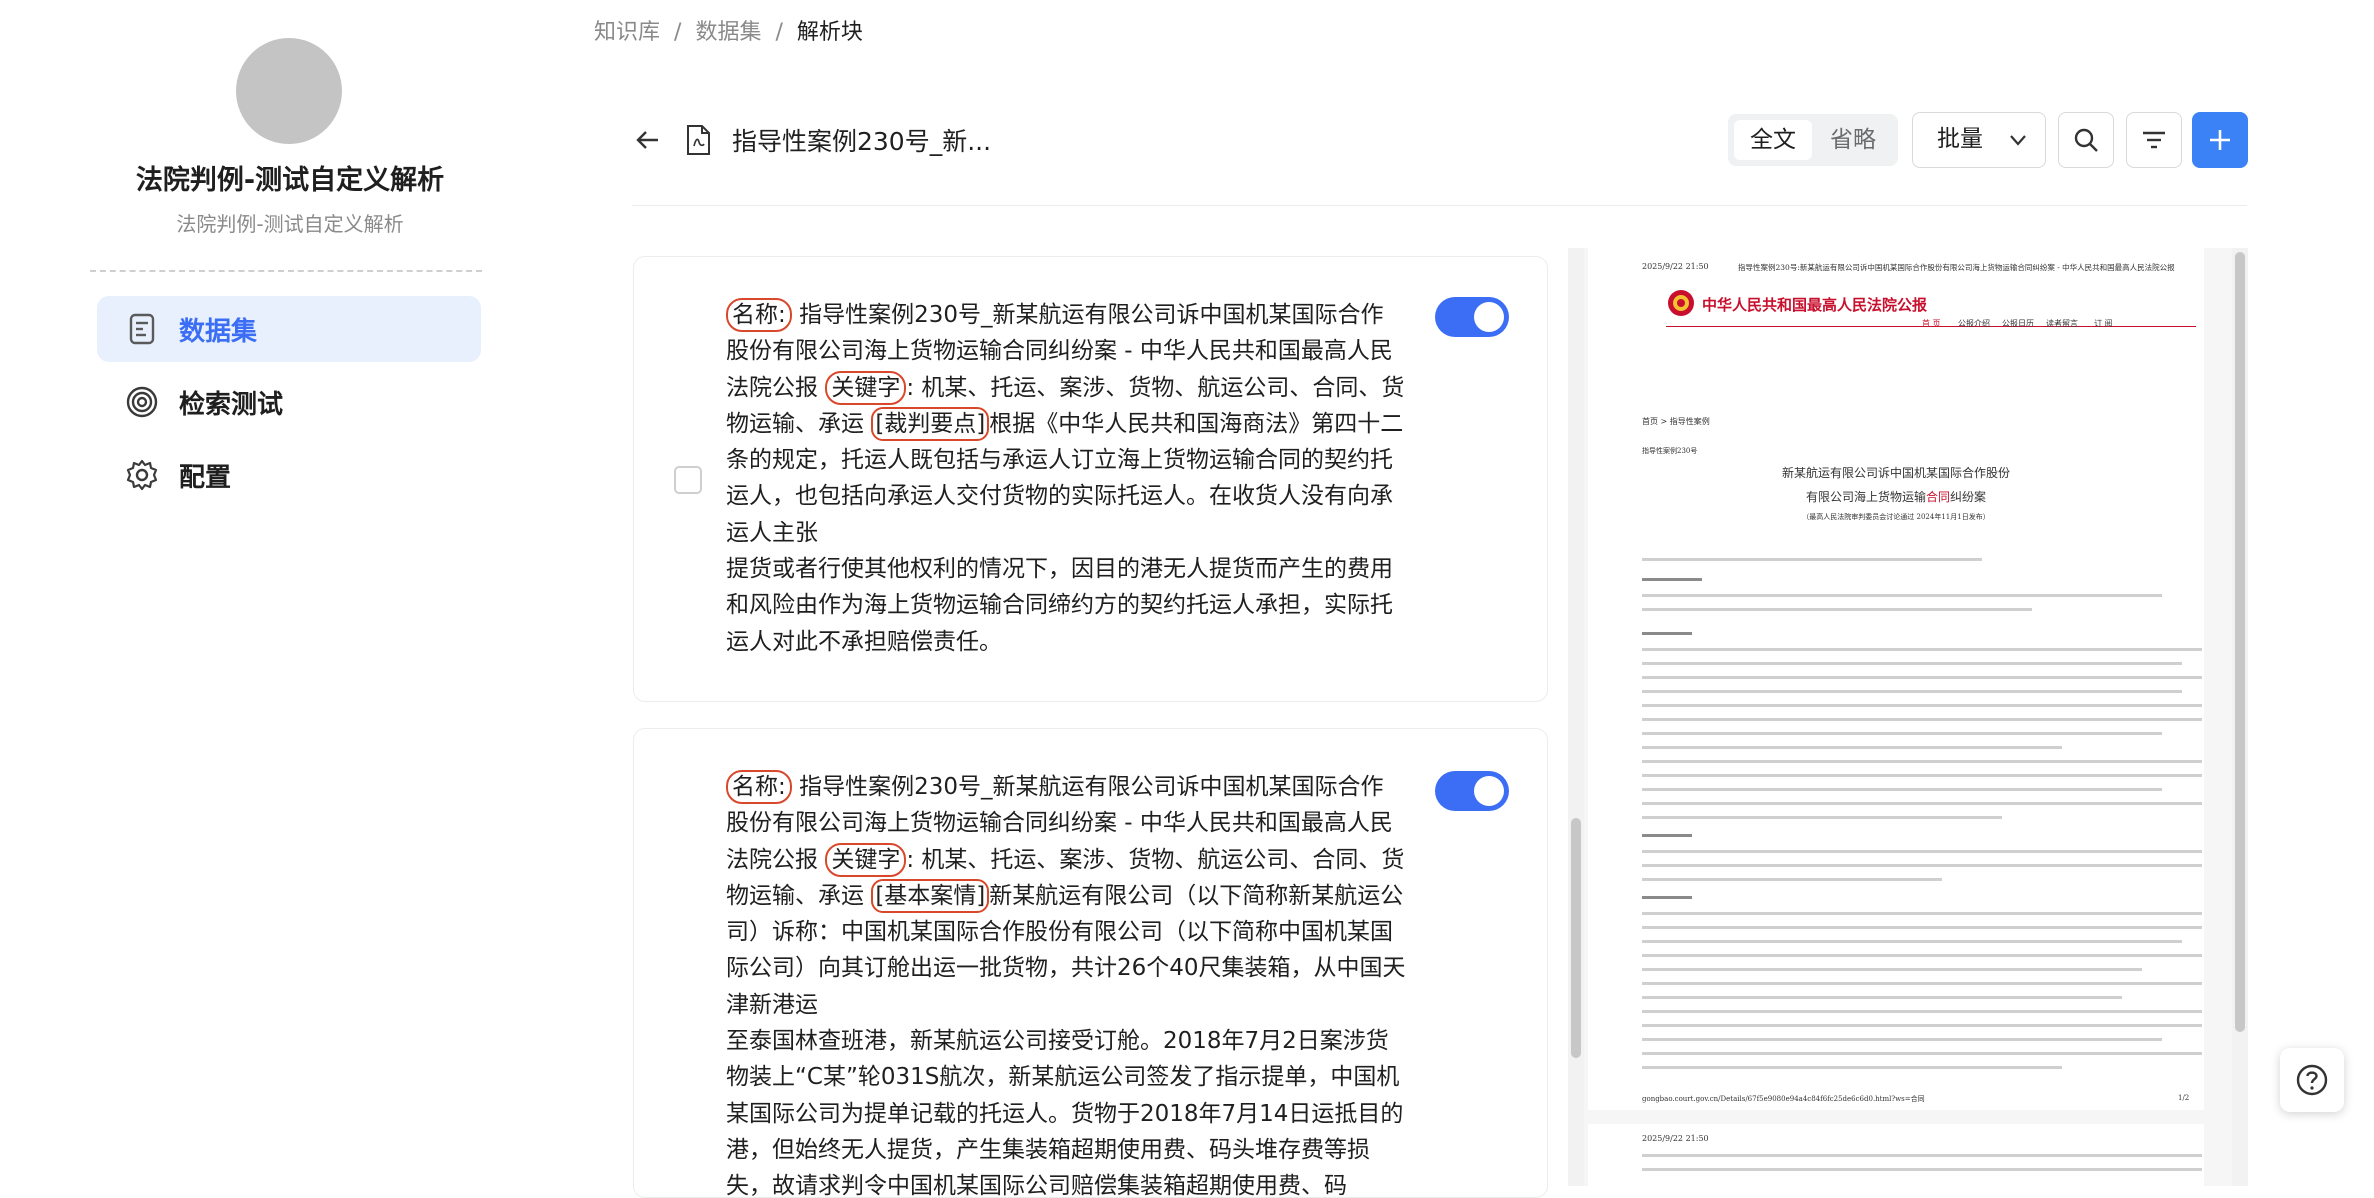 Image resolution: width=2374 pixels, height=1198 pixels. I want to click on sidebar-item-dataset: 数据集, so click(289, 329).